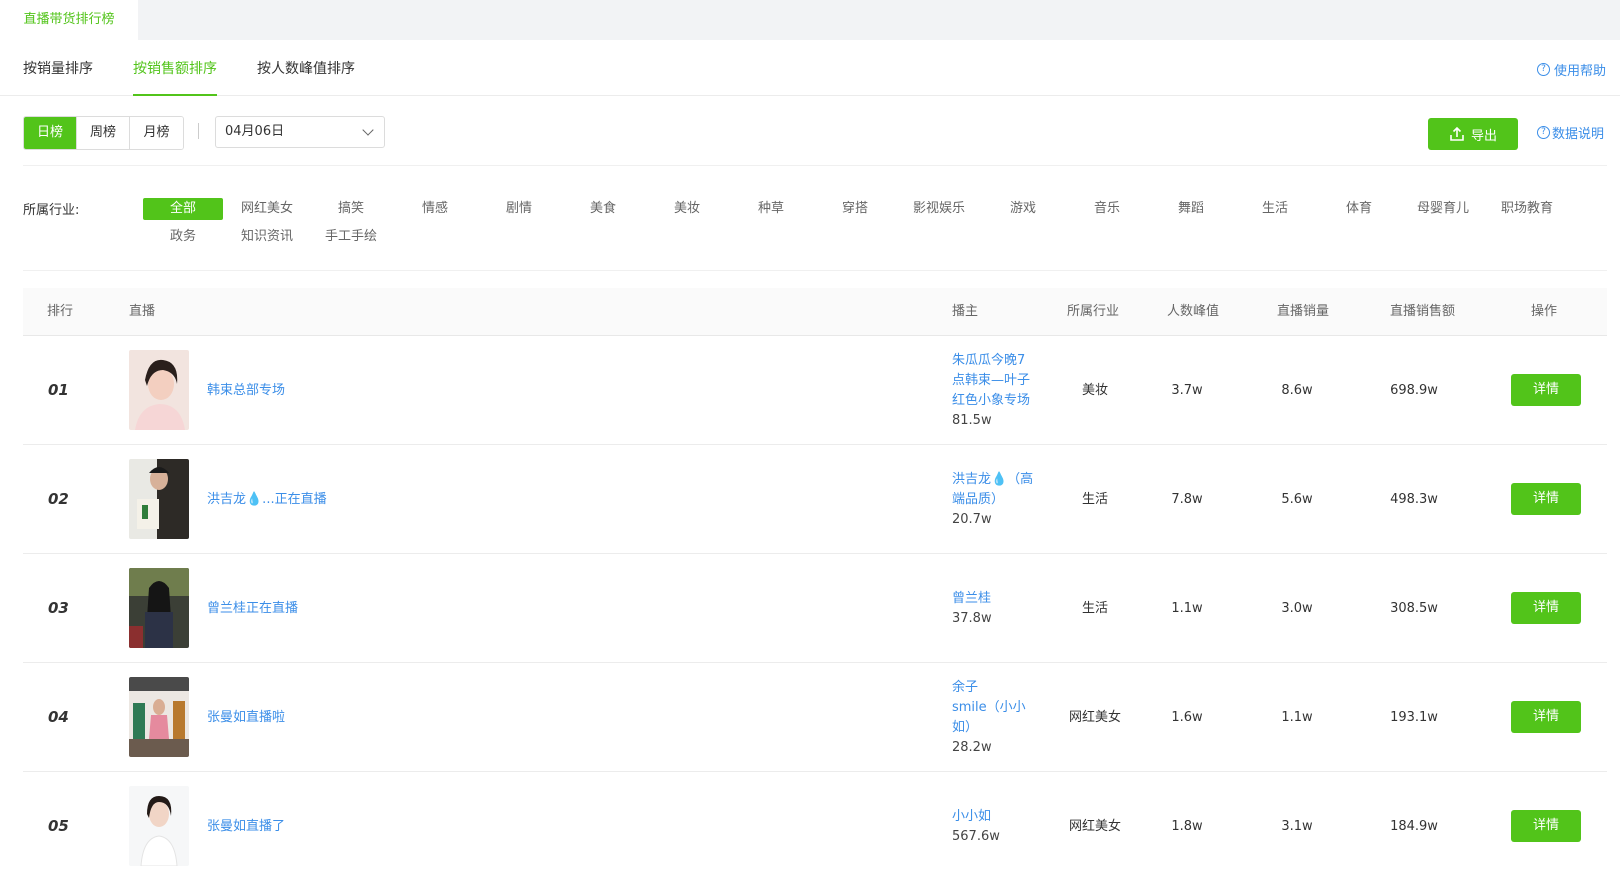 The height and width of the screenshot is (880, 1620). I want to click on industry-filter-item: 情感, so click(435, 209).